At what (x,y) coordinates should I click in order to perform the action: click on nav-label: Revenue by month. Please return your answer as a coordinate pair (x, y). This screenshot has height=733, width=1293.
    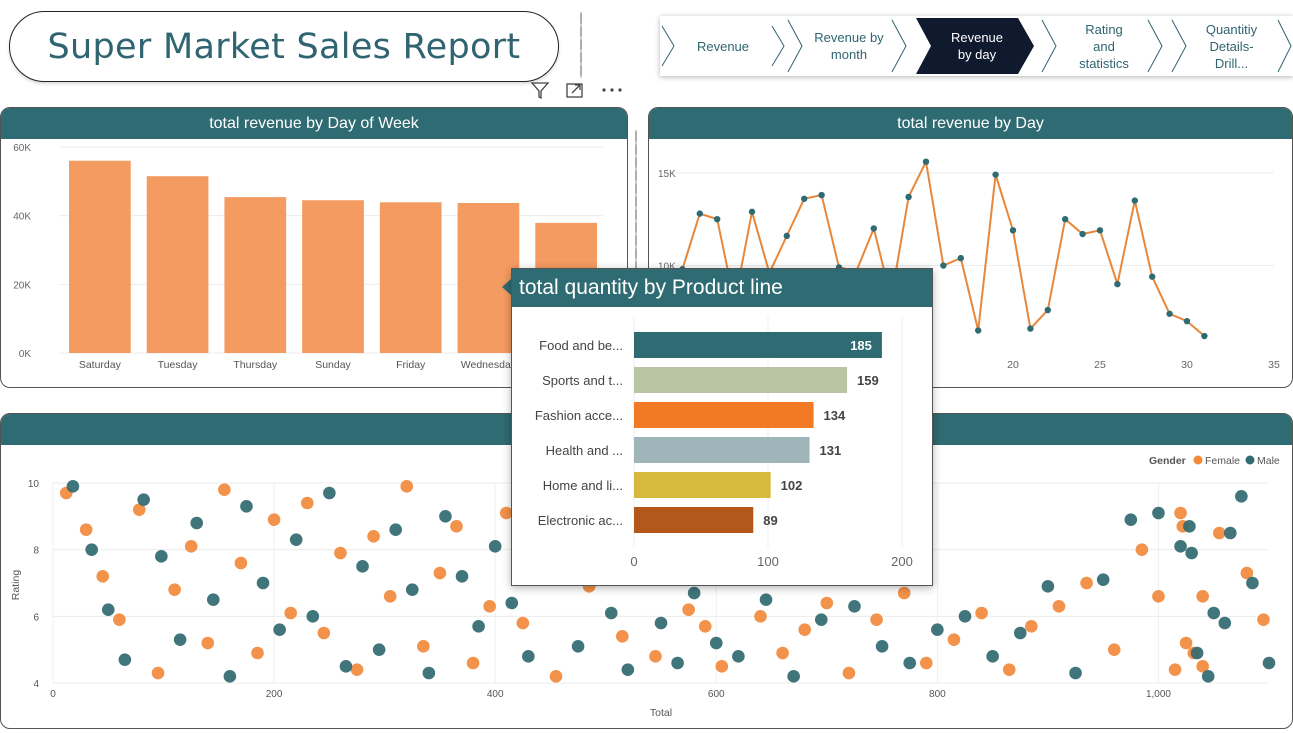
    Looking at the image, I should click on (849, 46).